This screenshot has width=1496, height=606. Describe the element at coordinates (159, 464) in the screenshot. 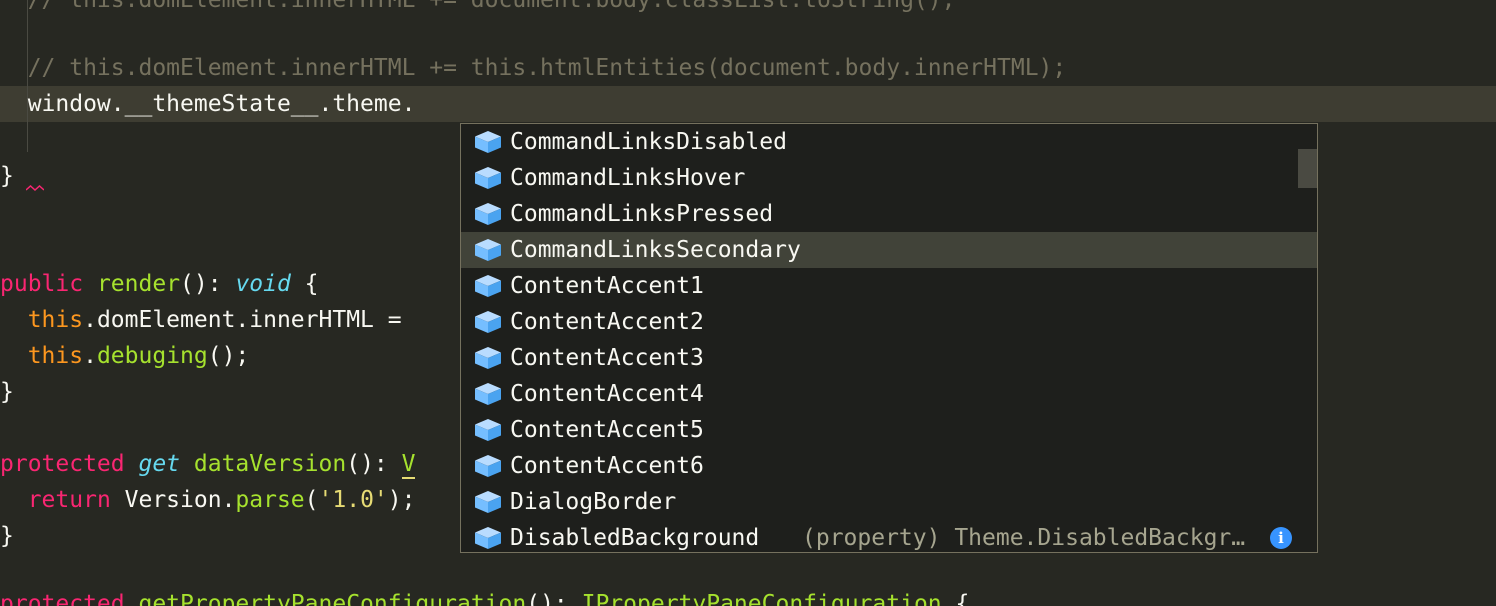

I see `code-token: get` at that location.